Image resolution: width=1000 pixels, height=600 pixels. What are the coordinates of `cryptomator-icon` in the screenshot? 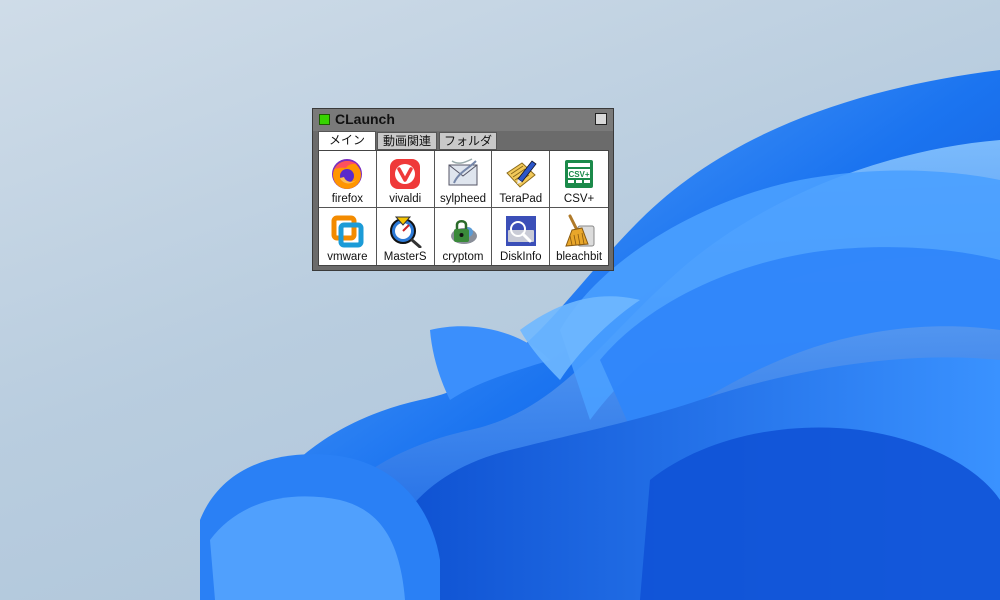 It's located at (463, 232).